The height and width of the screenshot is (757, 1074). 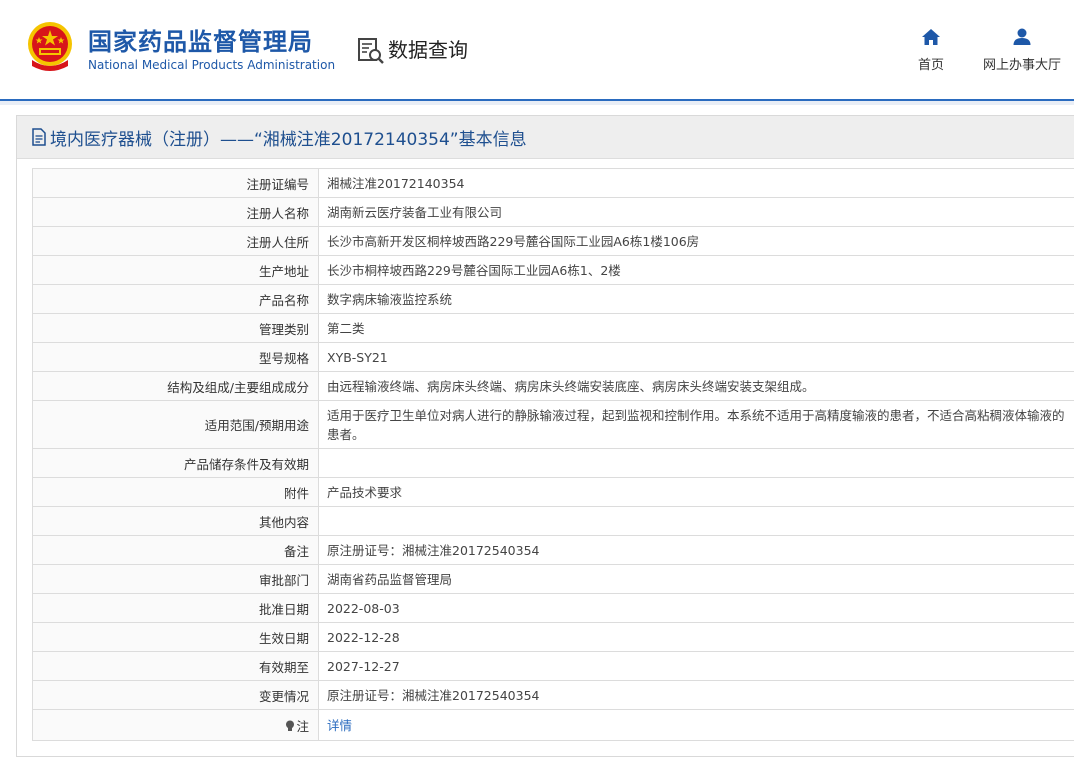 What do you see at coordinates (175, 241) in the screenshot?
I see `row-label: 注册人住所` at bounding box center [175, 241].